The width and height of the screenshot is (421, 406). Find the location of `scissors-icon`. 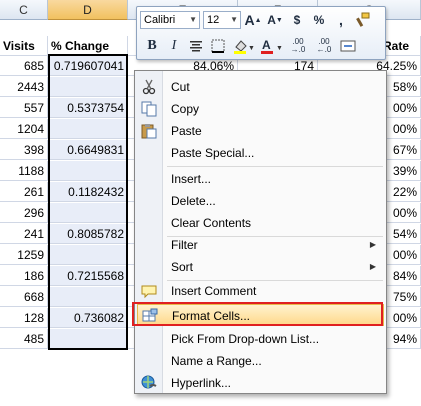

scissors-icon is located at coordinates (149, 87).